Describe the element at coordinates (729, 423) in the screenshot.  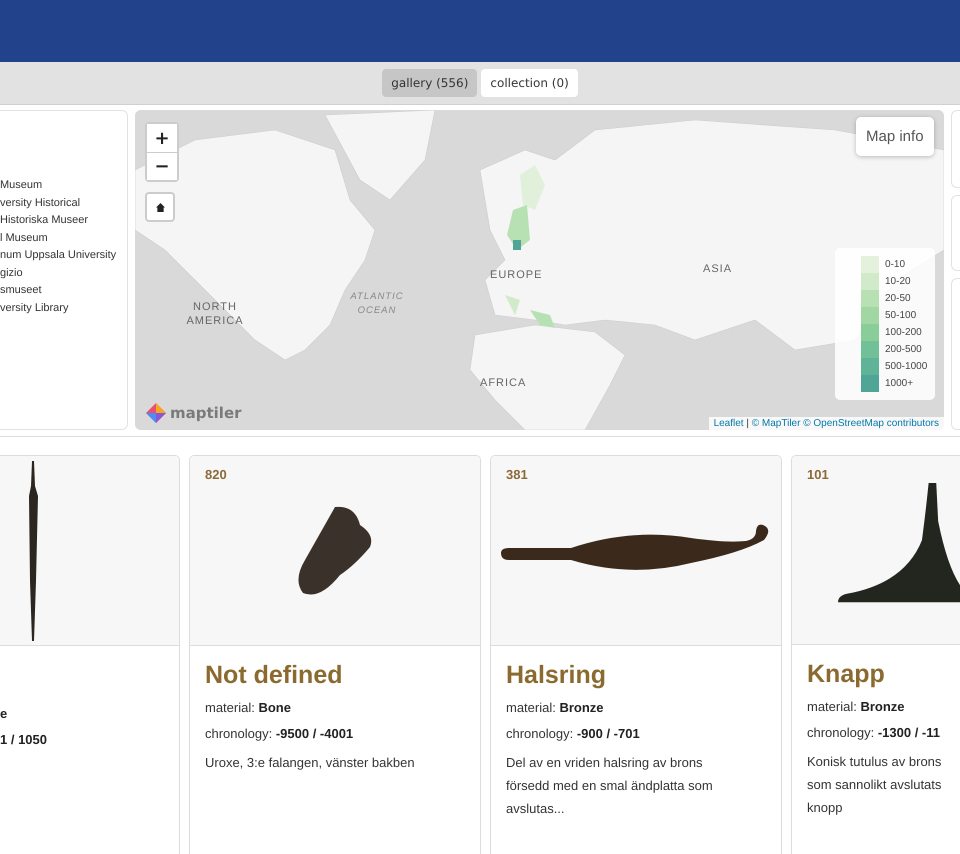
I see `attribution-link: Leaflet` at that location.